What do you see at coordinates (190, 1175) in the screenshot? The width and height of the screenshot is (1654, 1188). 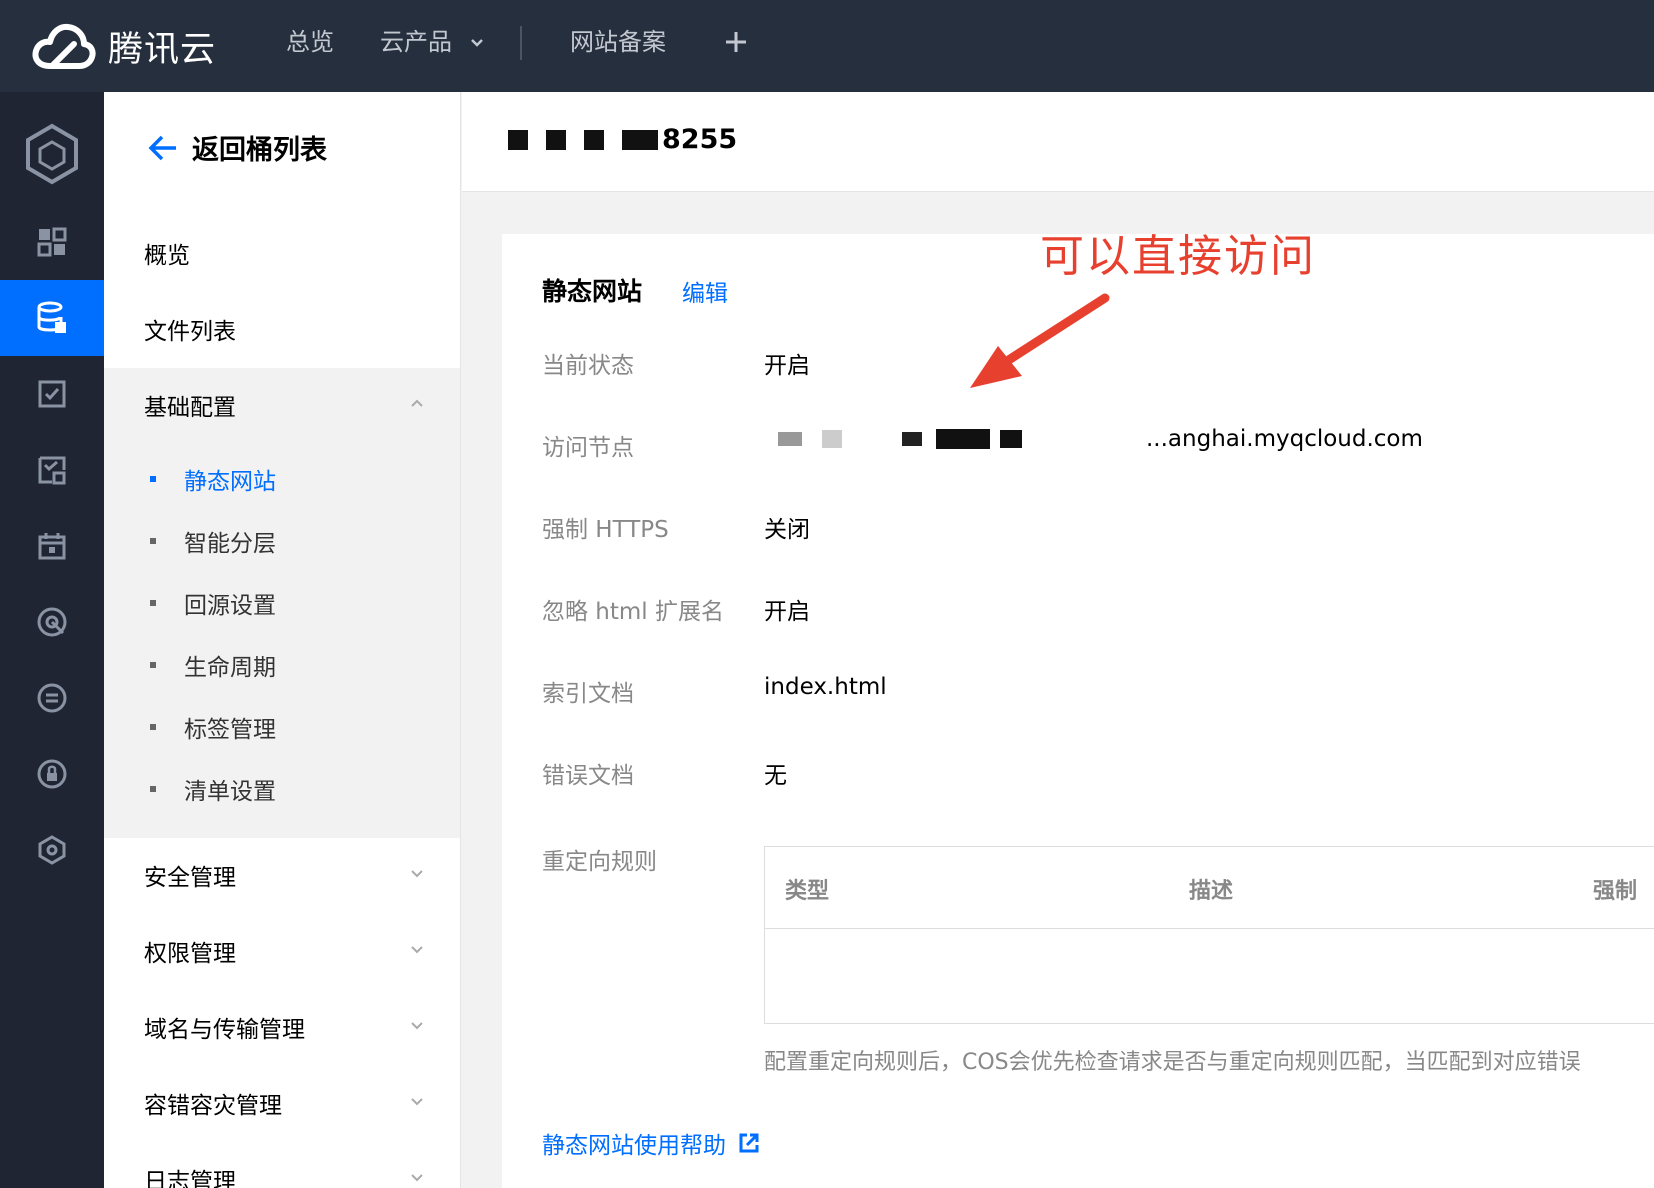 I see `menu-log: 日志管理` at bounding box center [190, 1175].